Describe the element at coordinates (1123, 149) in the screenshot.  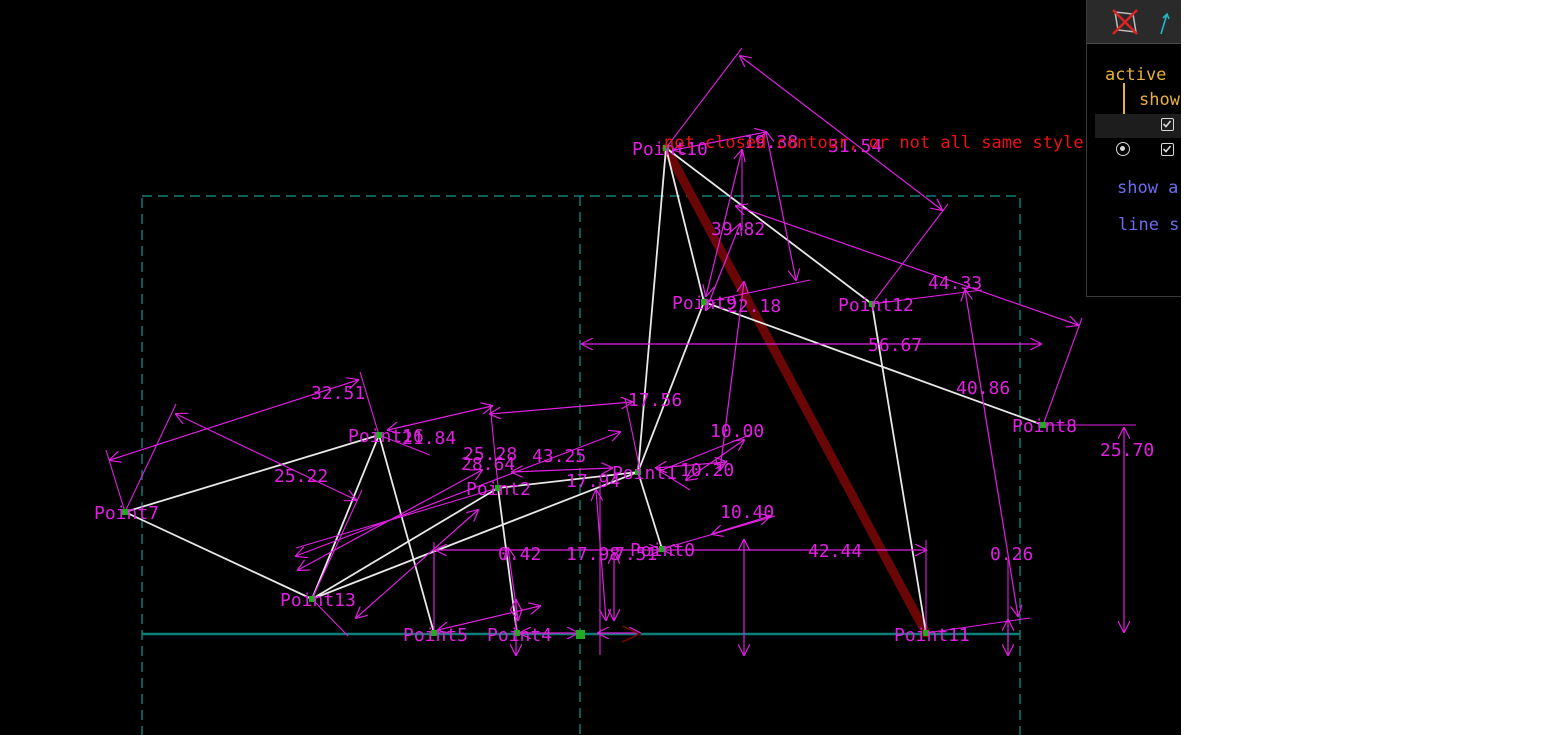
I see `active-radio-button` at that location.